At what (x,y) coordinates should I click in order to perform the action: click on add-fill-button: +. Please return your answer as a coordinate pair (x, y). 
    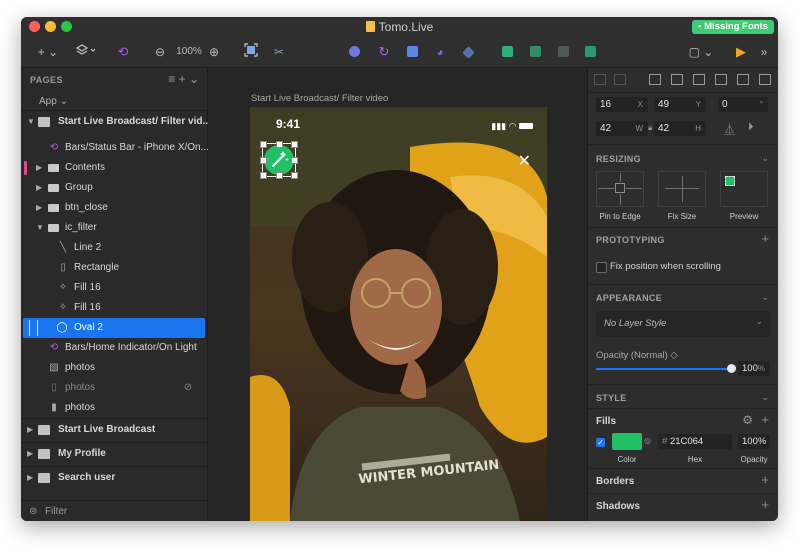
    Looking at the image, I should click on (765, 419).